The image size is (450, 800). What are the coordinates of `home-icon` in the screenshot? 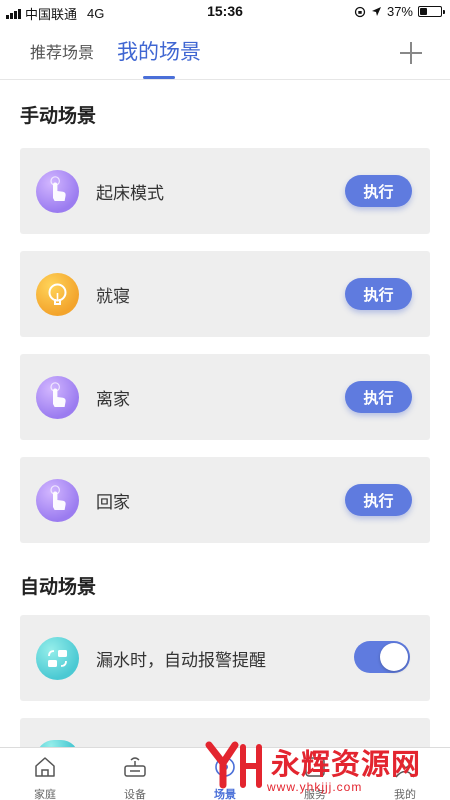 It's located at (45, 767).